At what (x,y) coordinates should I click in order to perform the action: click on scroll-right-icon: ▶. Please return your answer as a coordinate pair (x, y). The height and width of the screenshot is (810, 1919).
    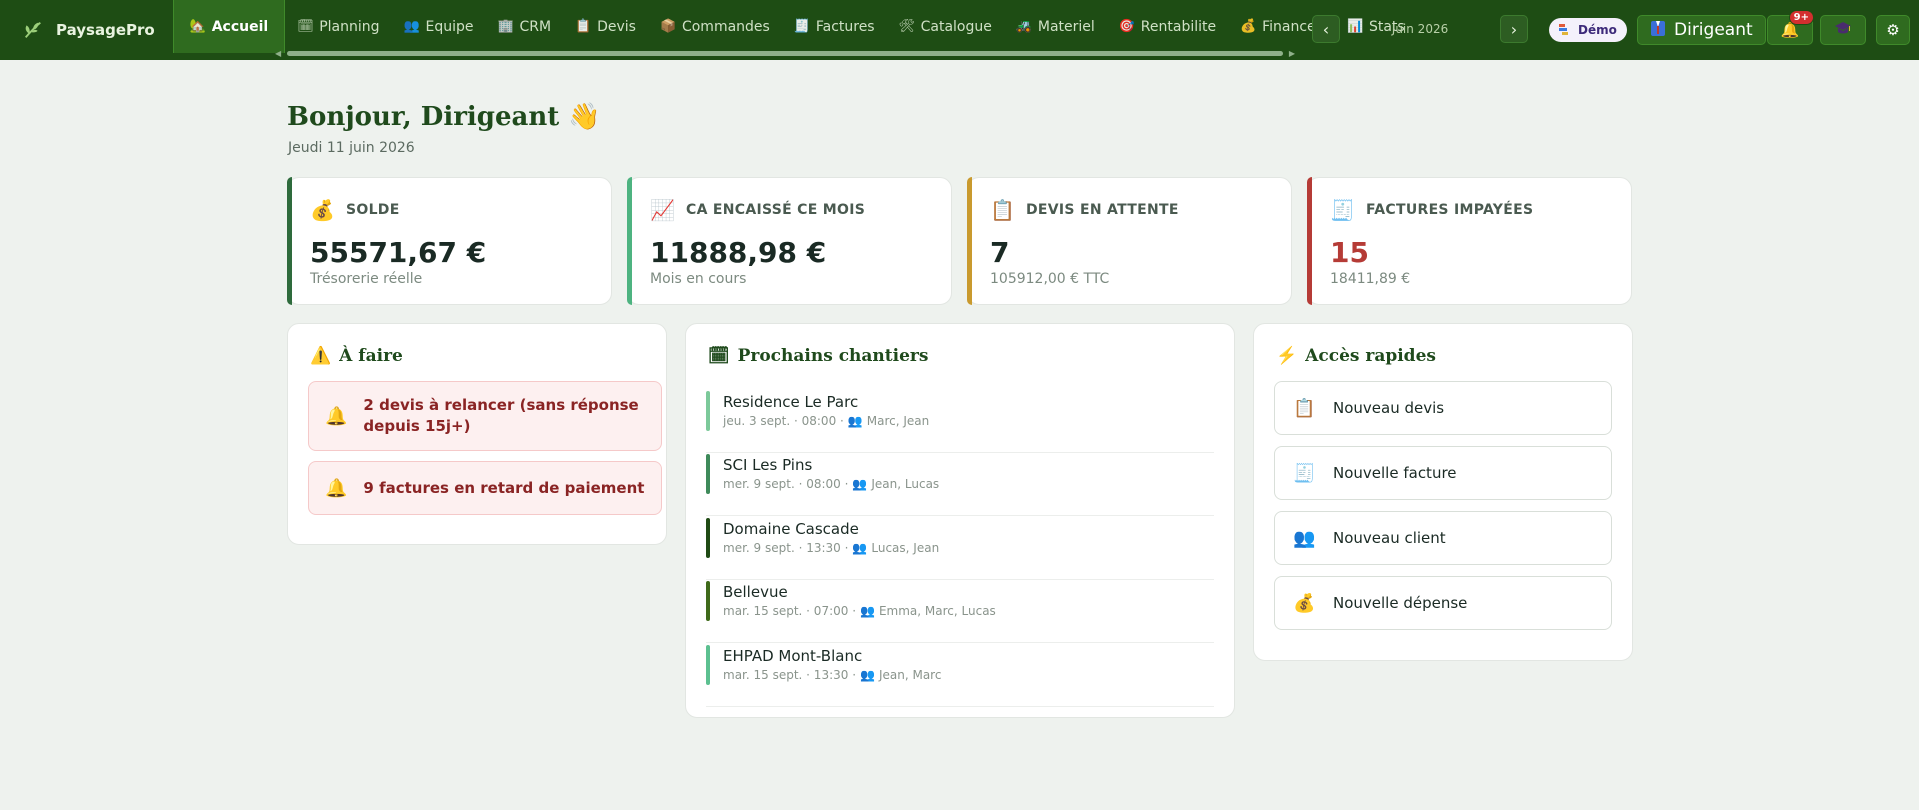
    Looking at the image, I should click on (1292, 54).